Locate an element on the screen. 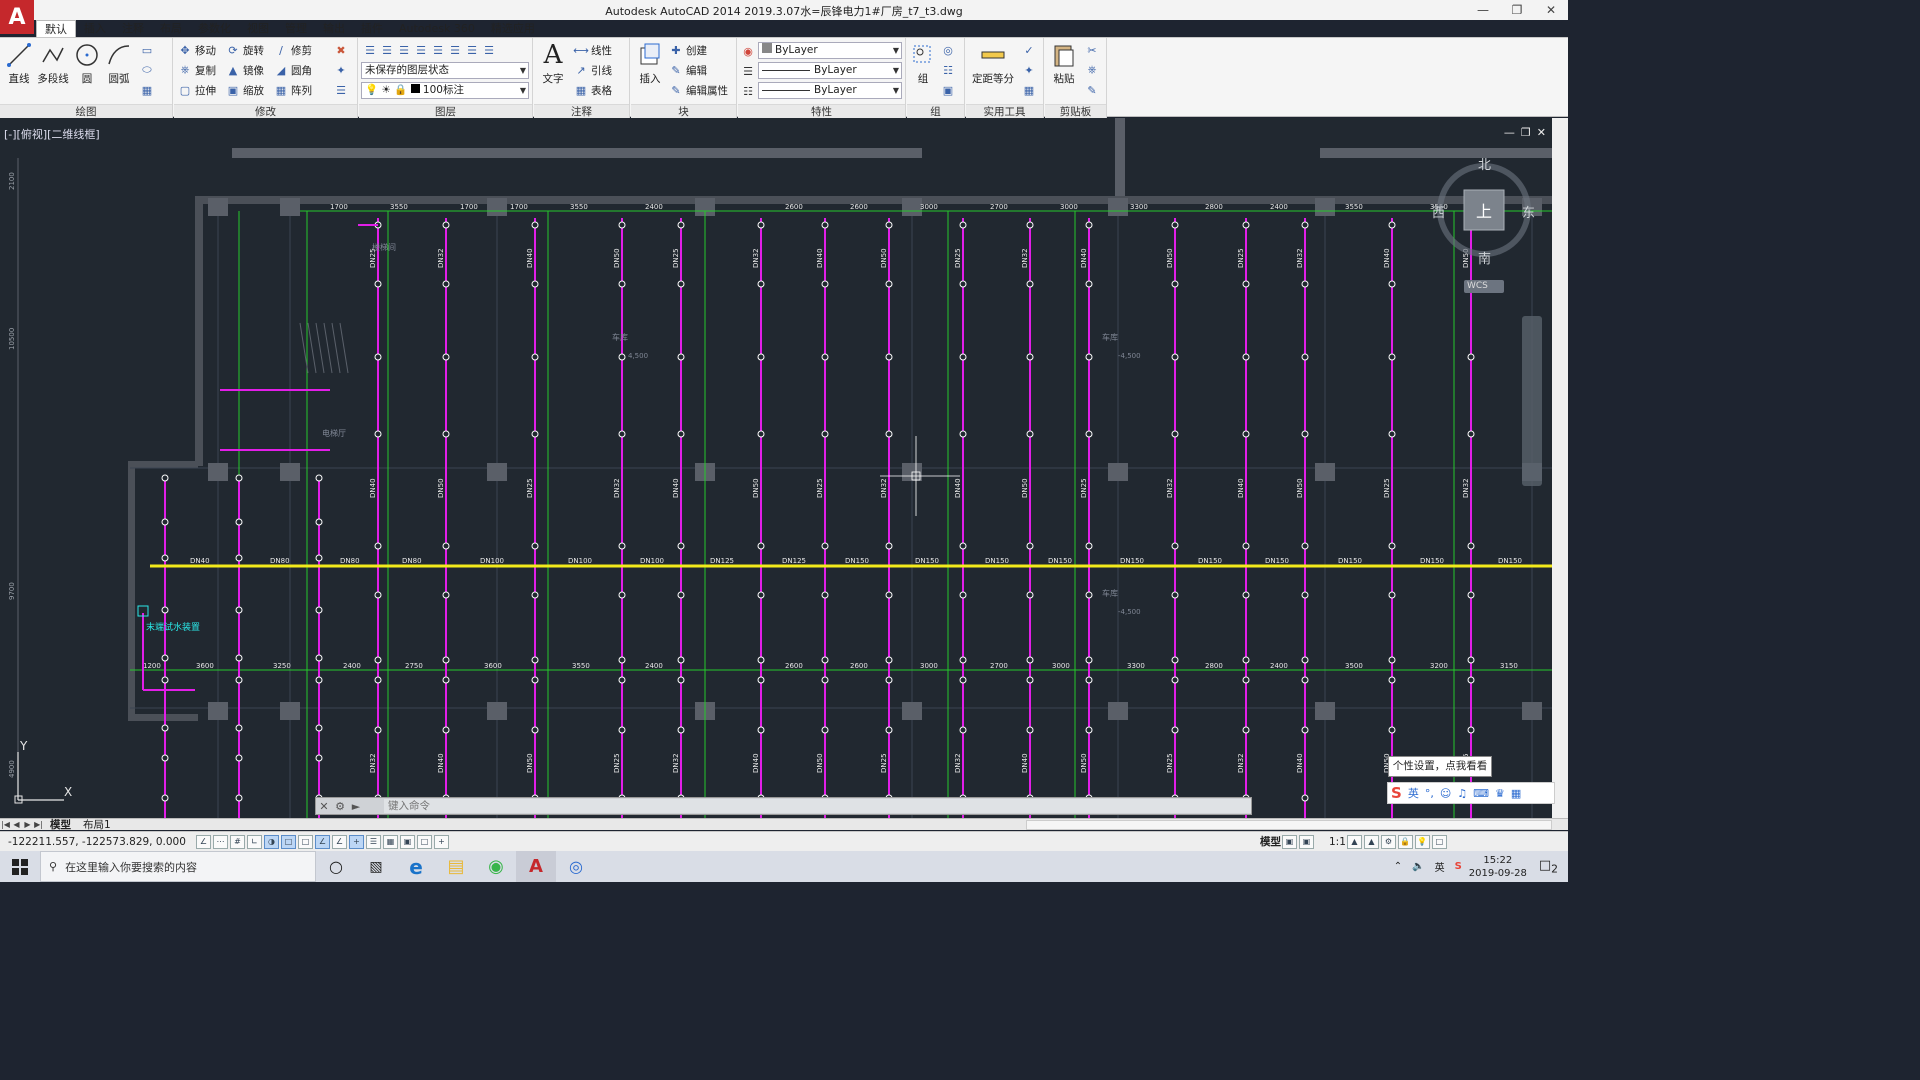 The height and width of the screenshot is (1080, 1920). viewcube-top-face: 上 is located at coordinates (1484, 210).